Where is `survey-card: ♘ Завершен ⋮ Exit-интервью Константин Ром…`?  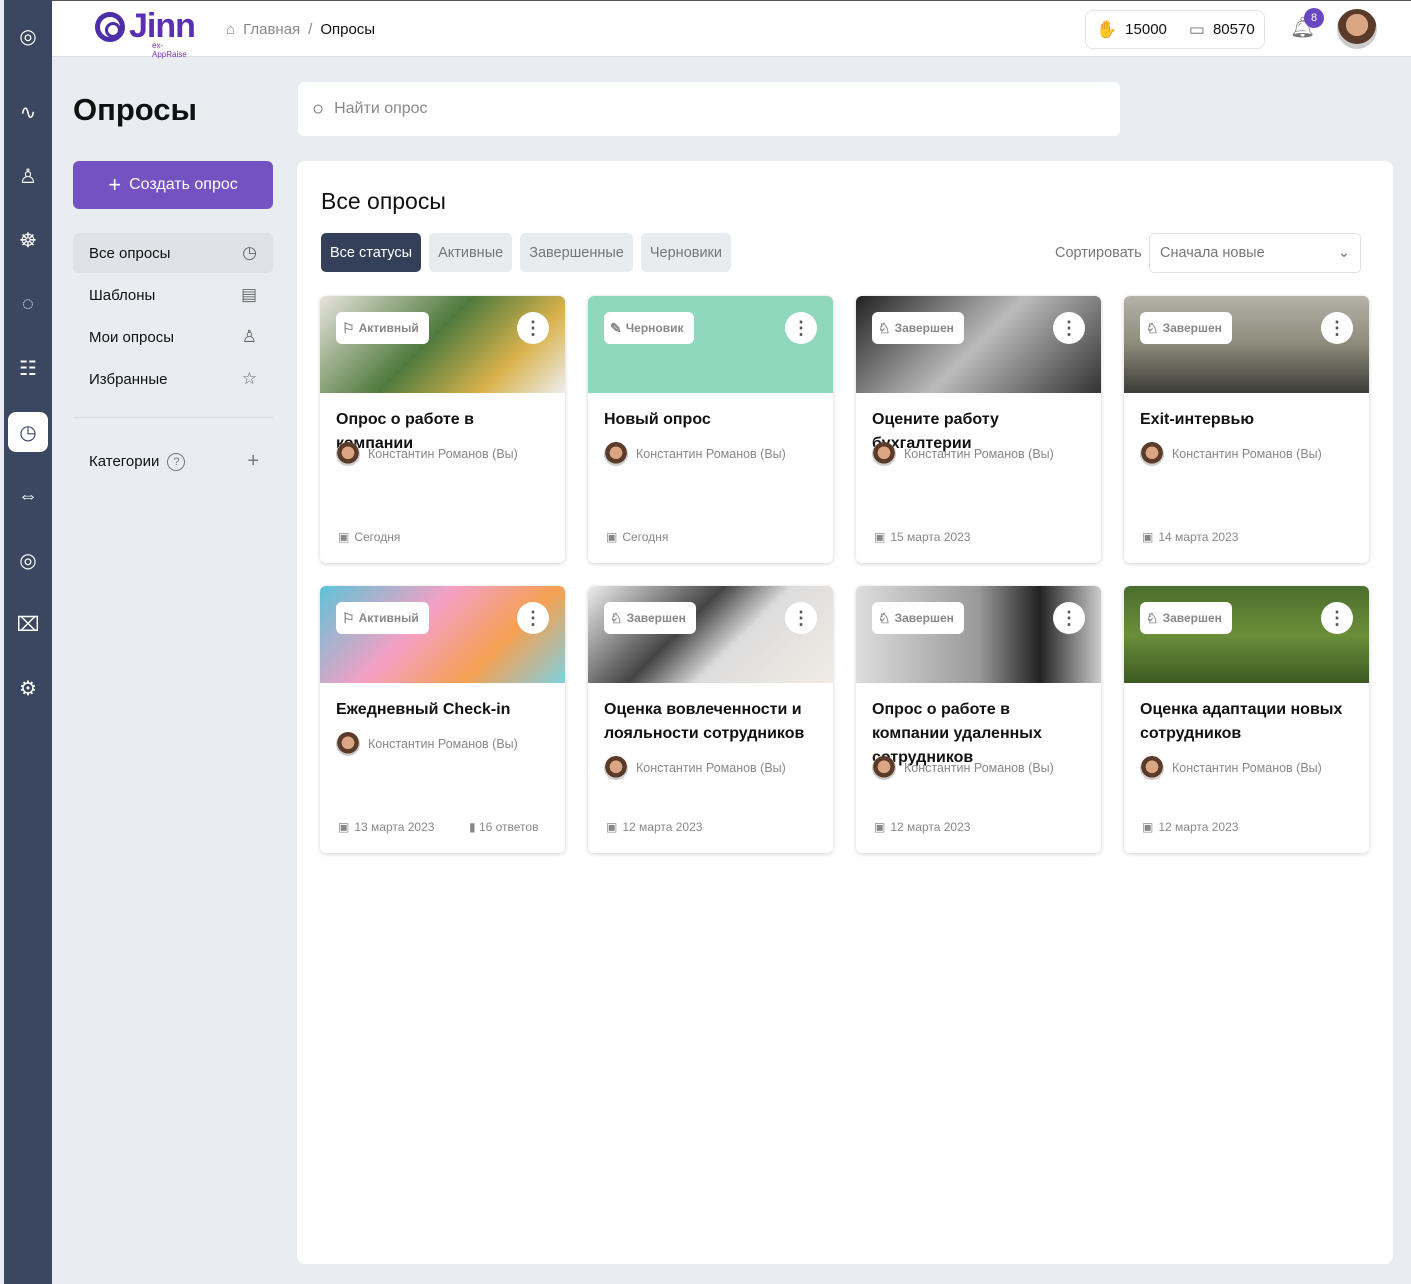 survey-card: ♘ Завершен ⋮ Exit-интервью Константин Ром… is located at coordinates (1246, 429).